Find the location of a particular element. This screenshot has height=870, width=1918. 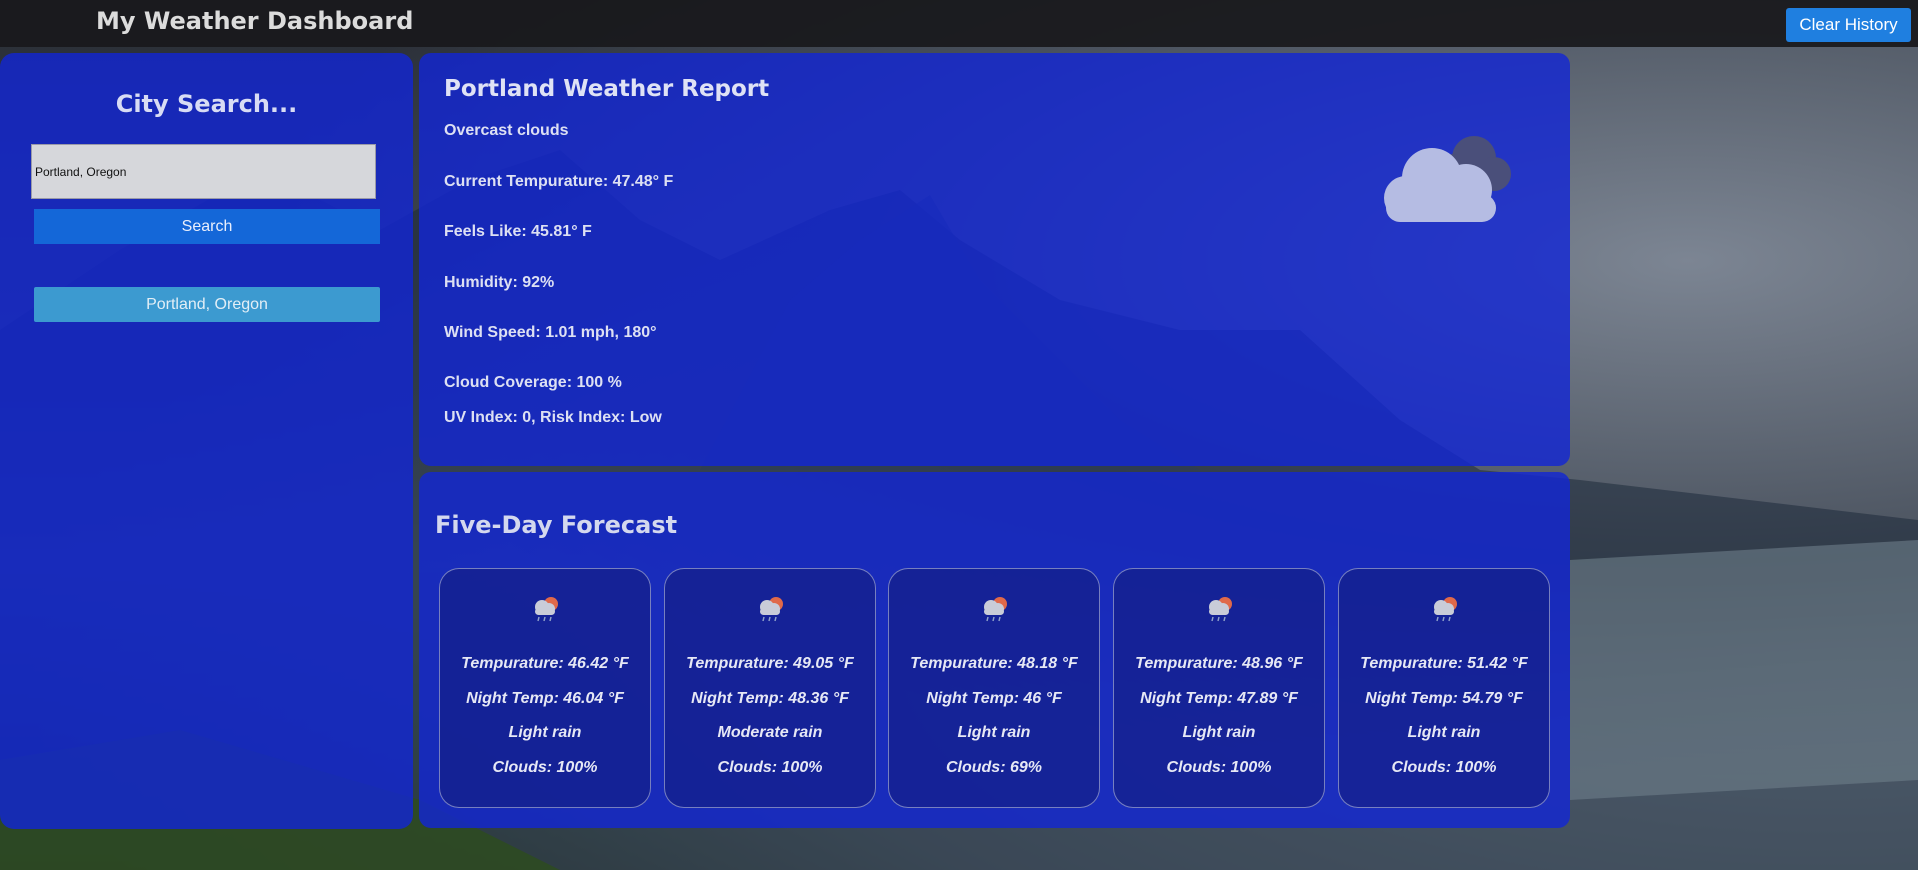

day-temperature: Tempurature: 49.05 °F is located at coordinates (770, 663).